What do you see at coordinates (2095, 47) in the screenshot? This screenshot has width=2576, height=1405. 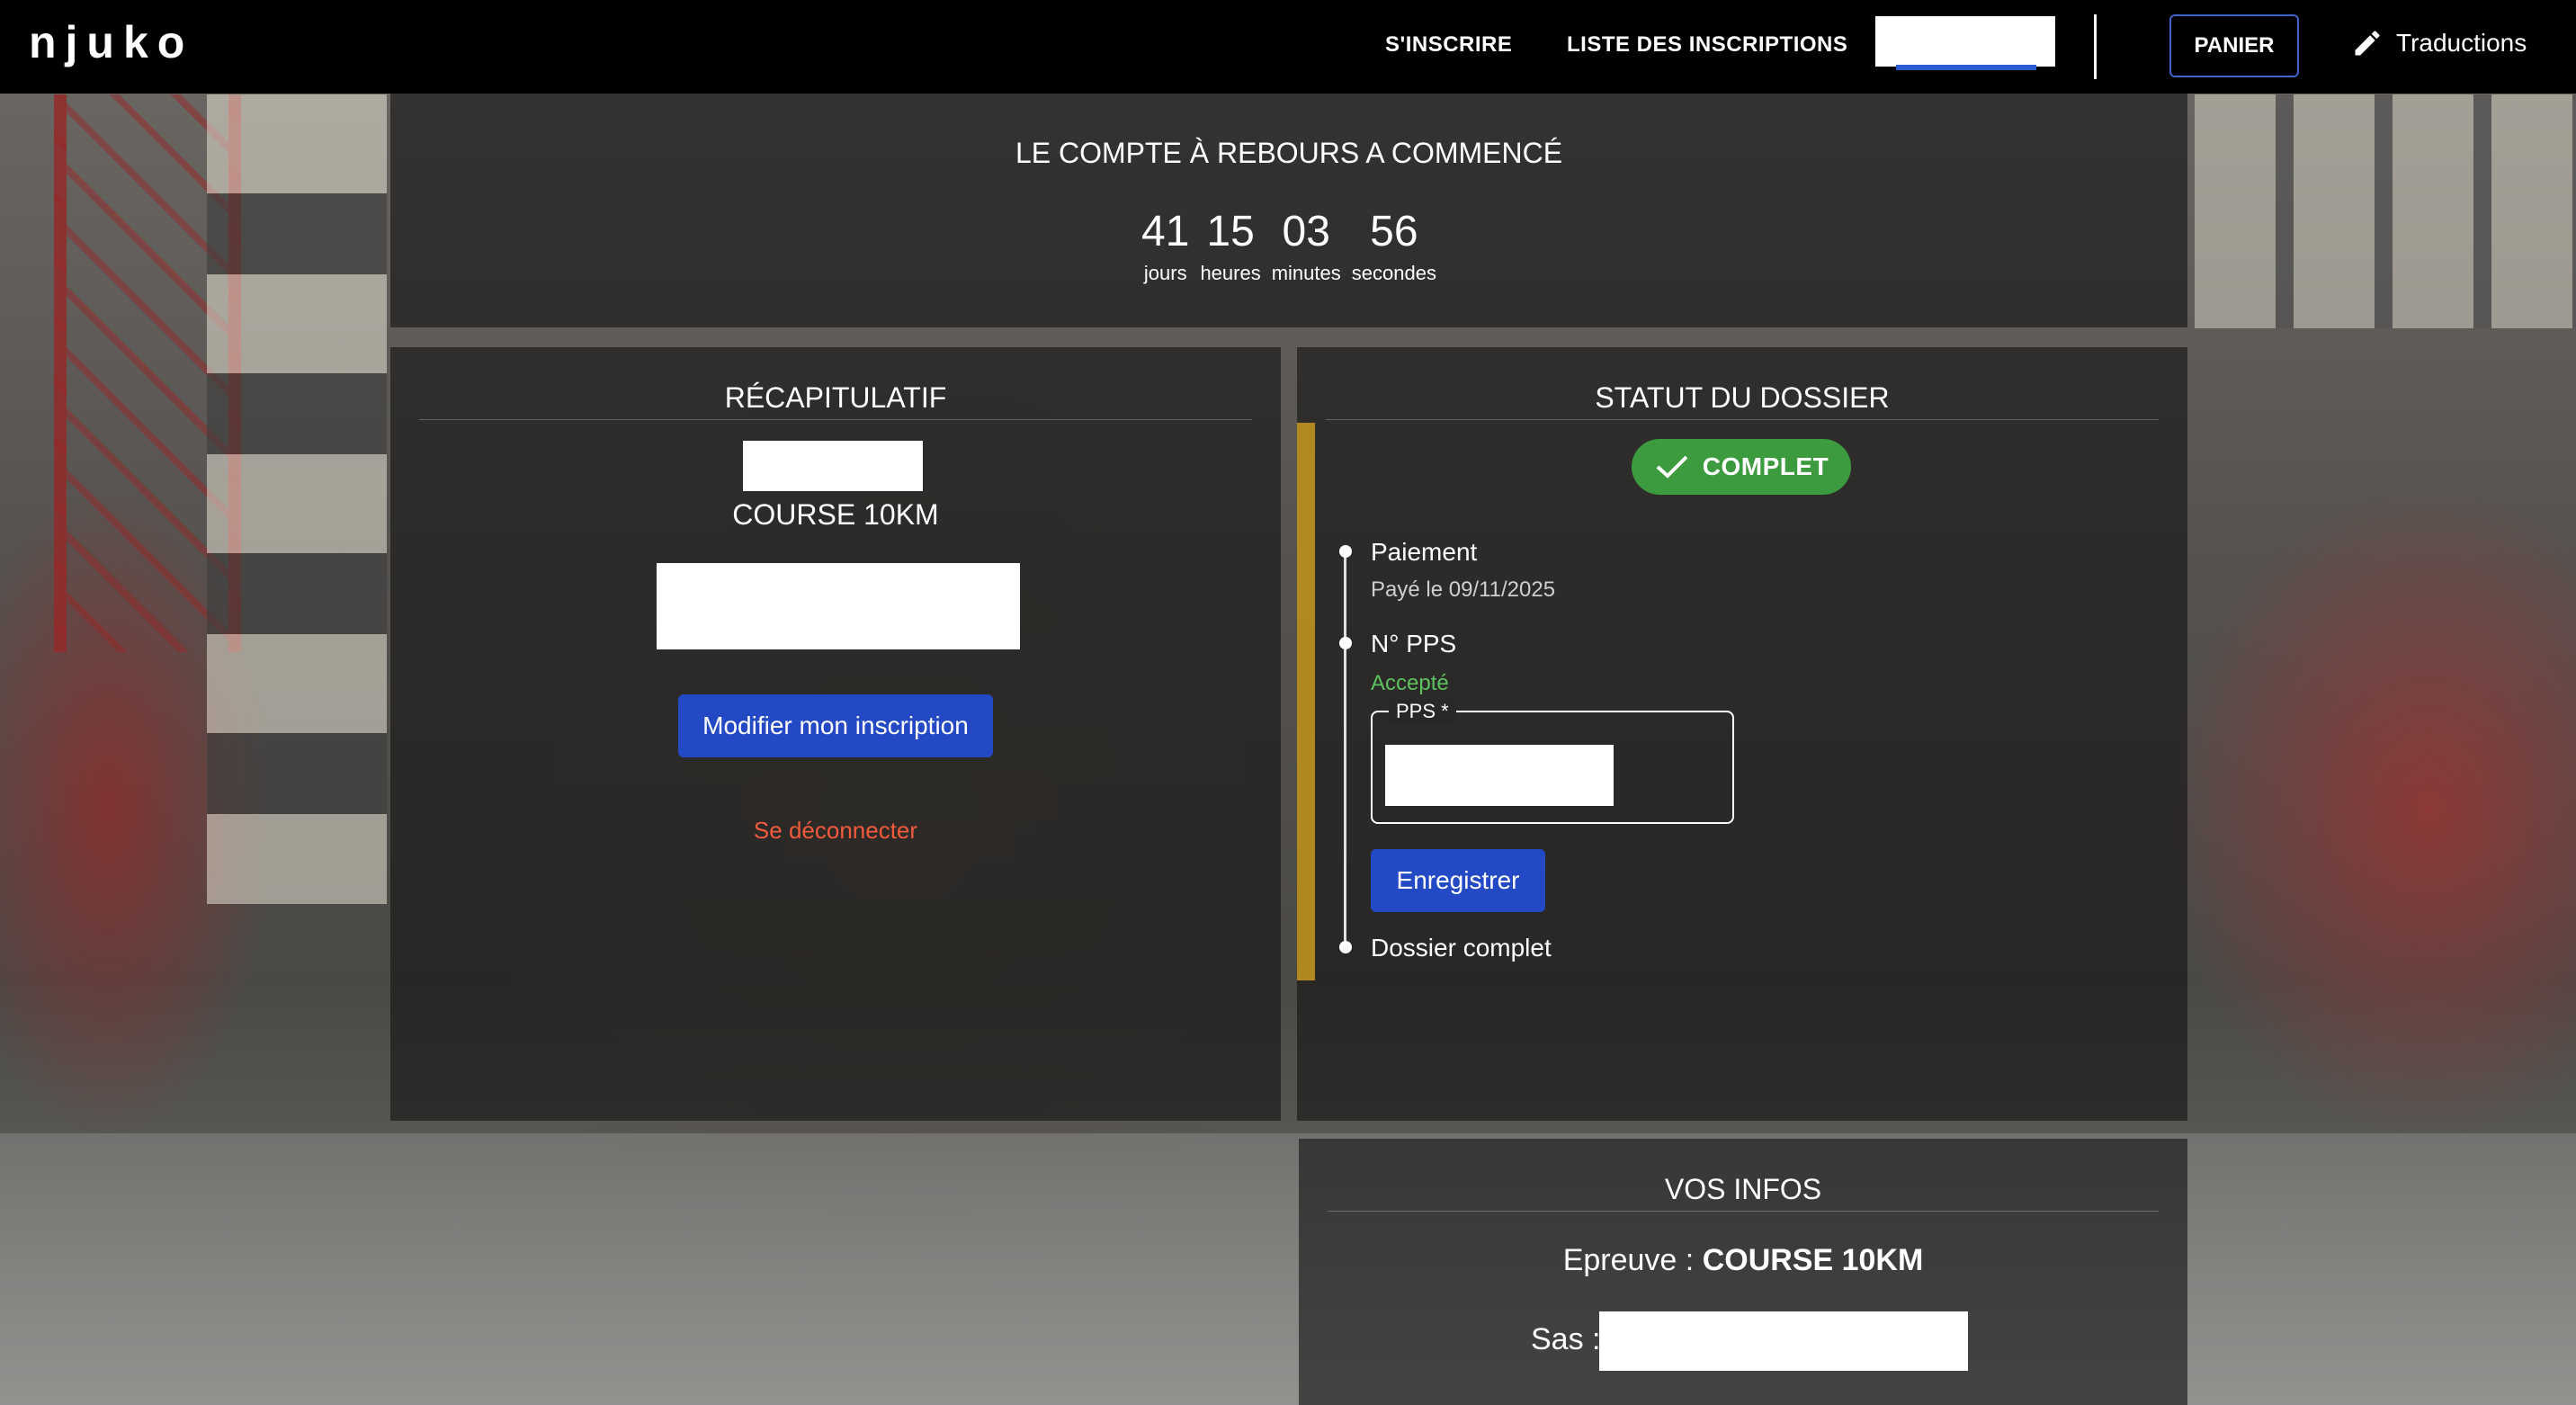 I see `nav-divider` at bounding box center [2095, 47].